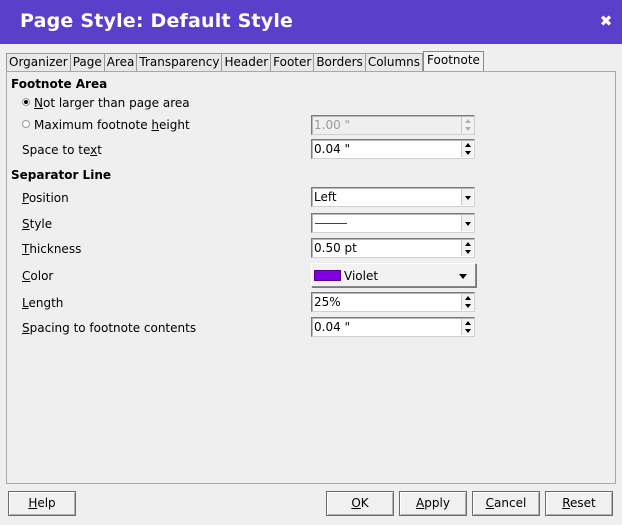 This screenshot has width=622, height=525. I want to click on chevron-down-icon, so click(463, 276).